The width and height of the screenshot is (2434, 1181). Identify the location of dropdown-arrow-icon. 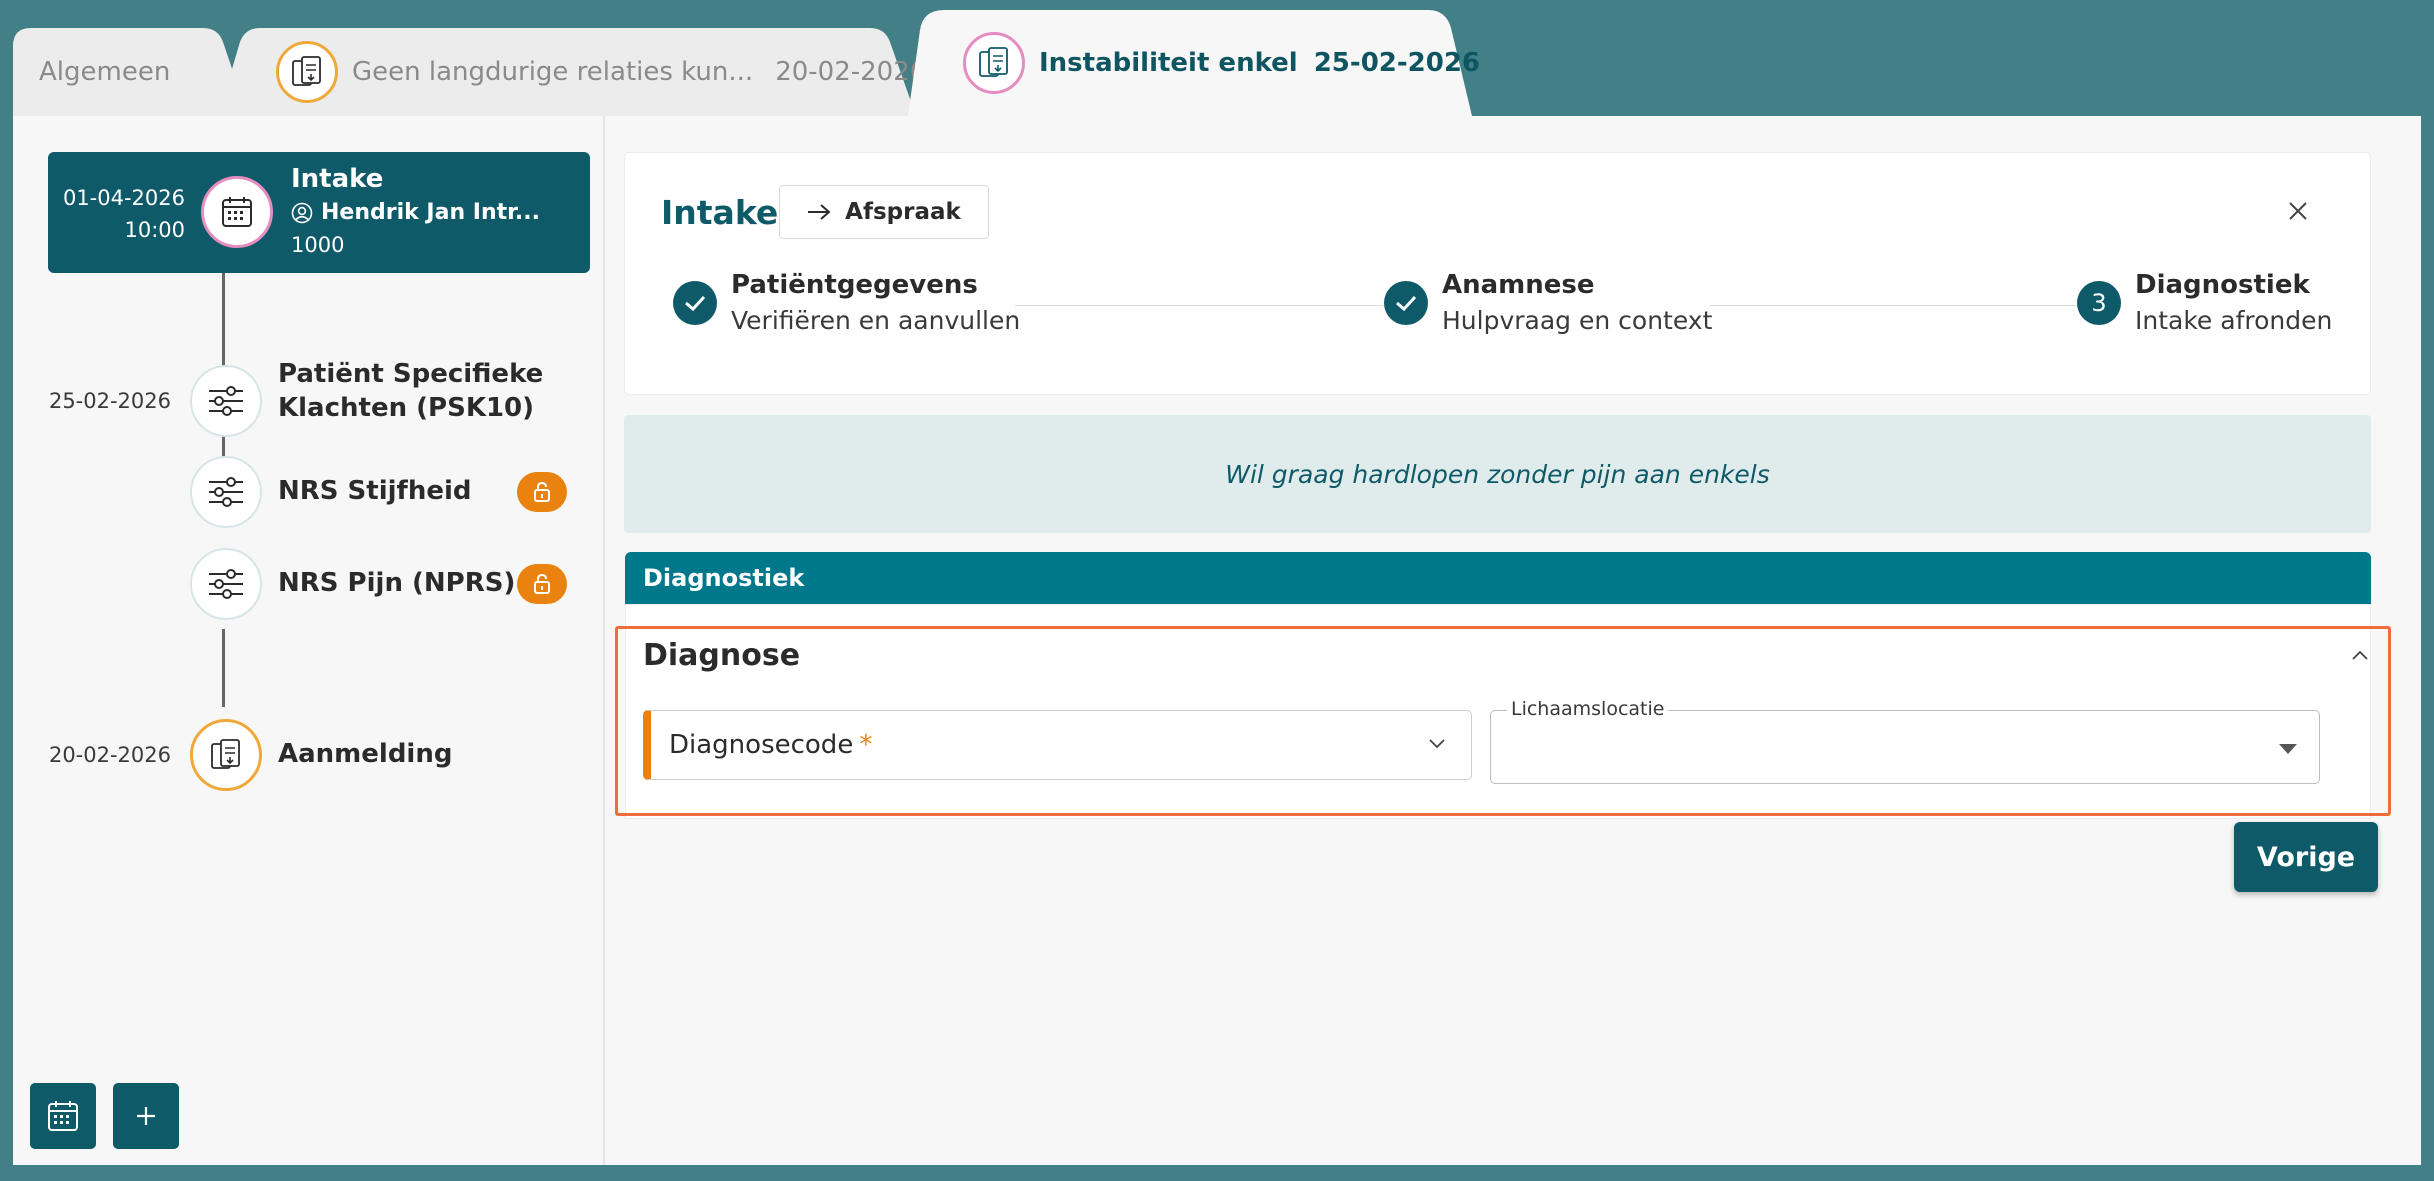
(2288, 749).